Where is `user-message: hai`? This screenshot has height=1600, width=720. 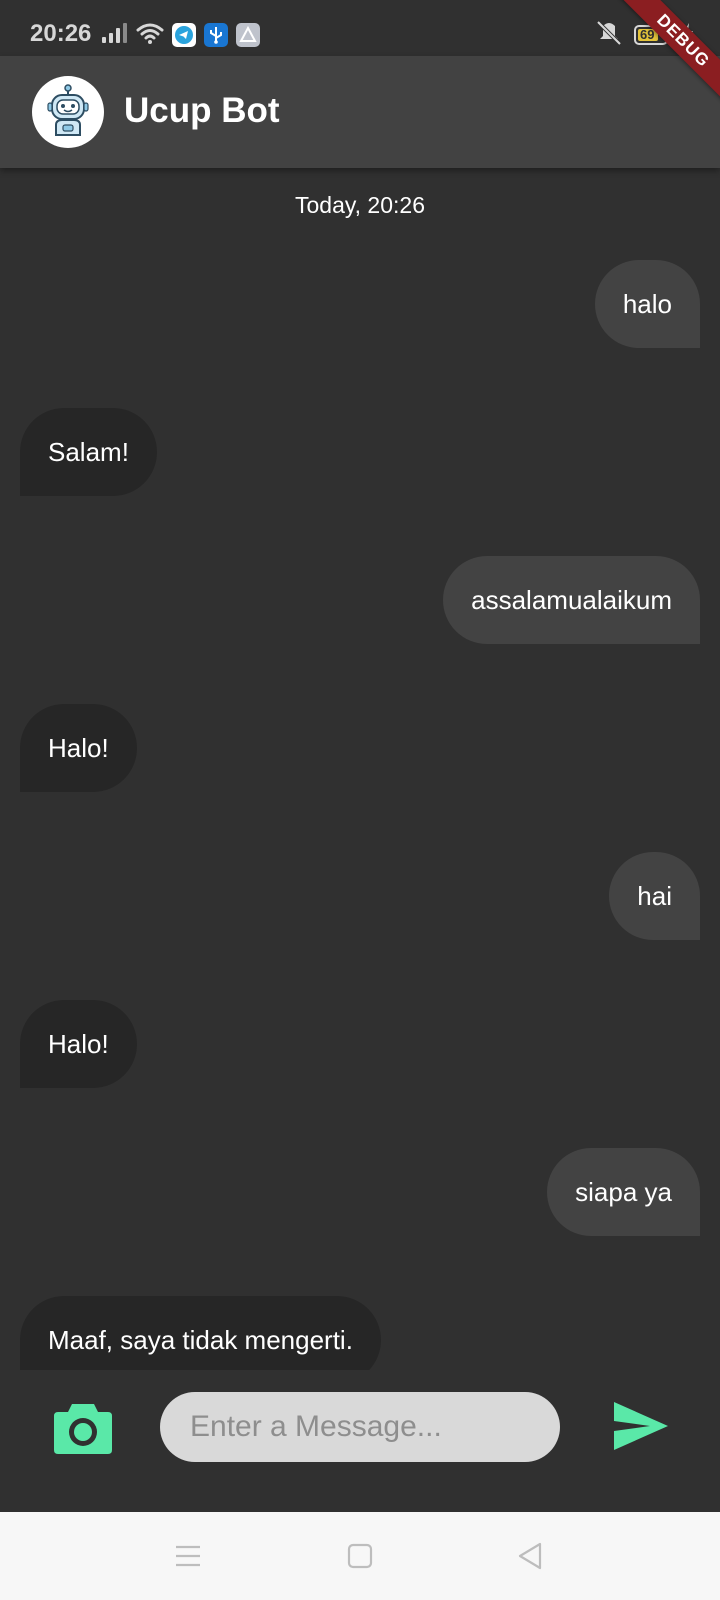
user-message: hai is located at coordinates (654, 896).